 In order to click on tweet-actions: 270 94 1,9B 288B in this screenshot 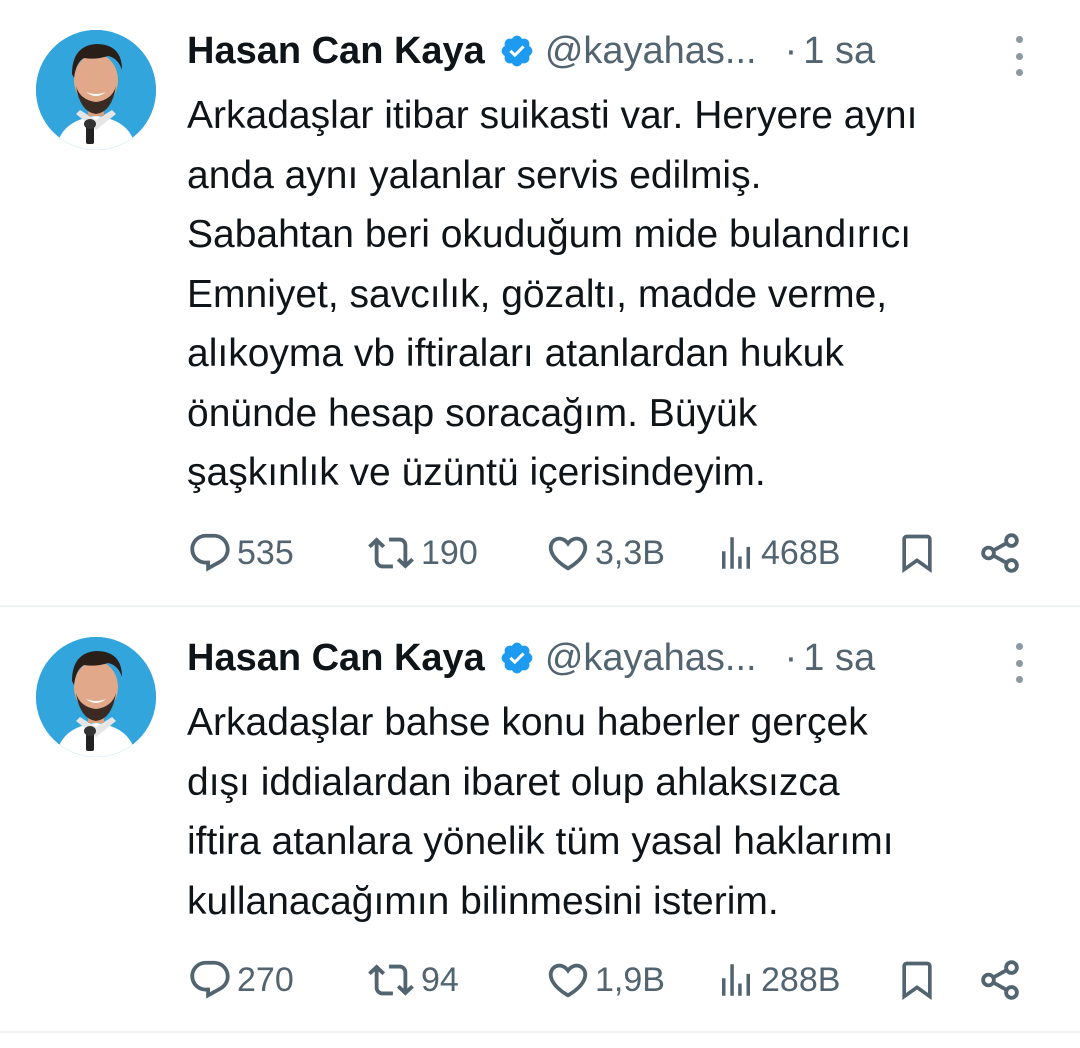, I will do `click(612, 980)`.